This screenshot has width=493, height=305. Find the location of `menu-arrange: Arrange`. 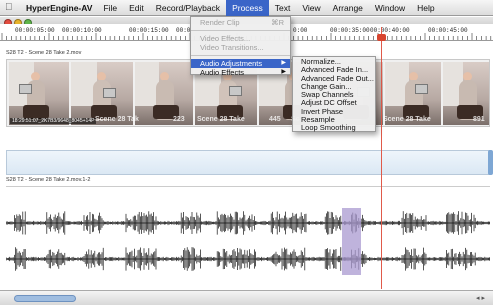

menu-arrange: Arrange is located at coordinates (348, 8).